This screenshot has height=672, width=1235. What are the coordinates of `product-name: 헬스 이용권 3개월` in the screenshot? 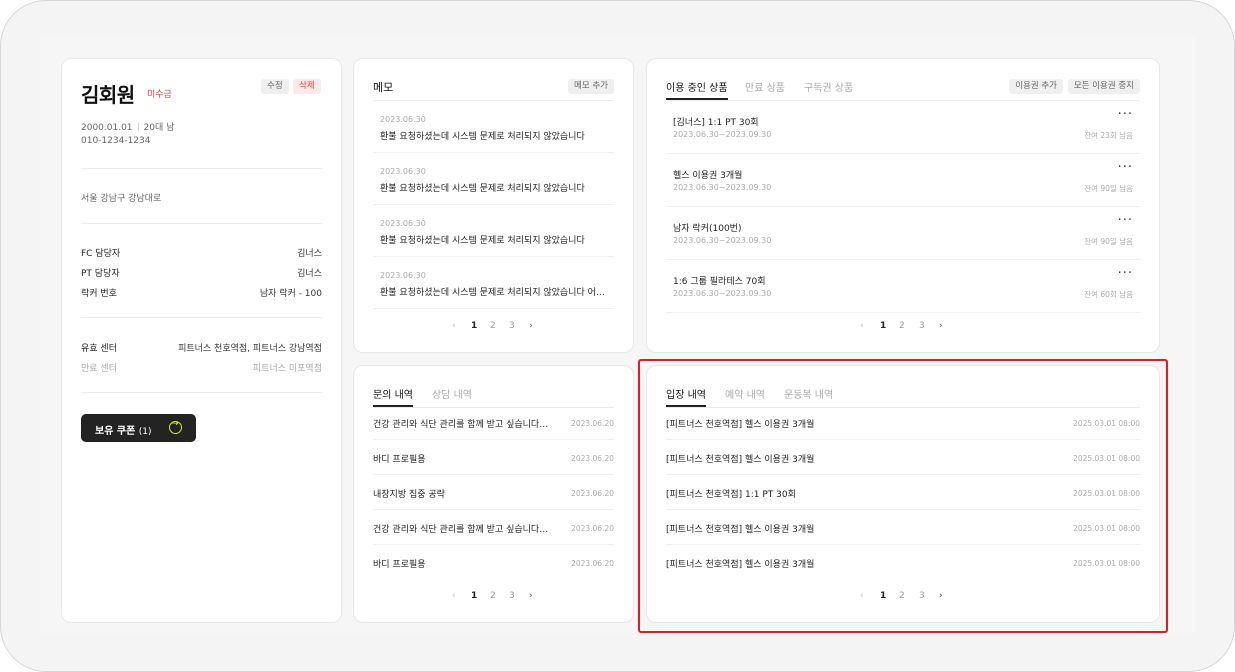 It's located at (708, 176).